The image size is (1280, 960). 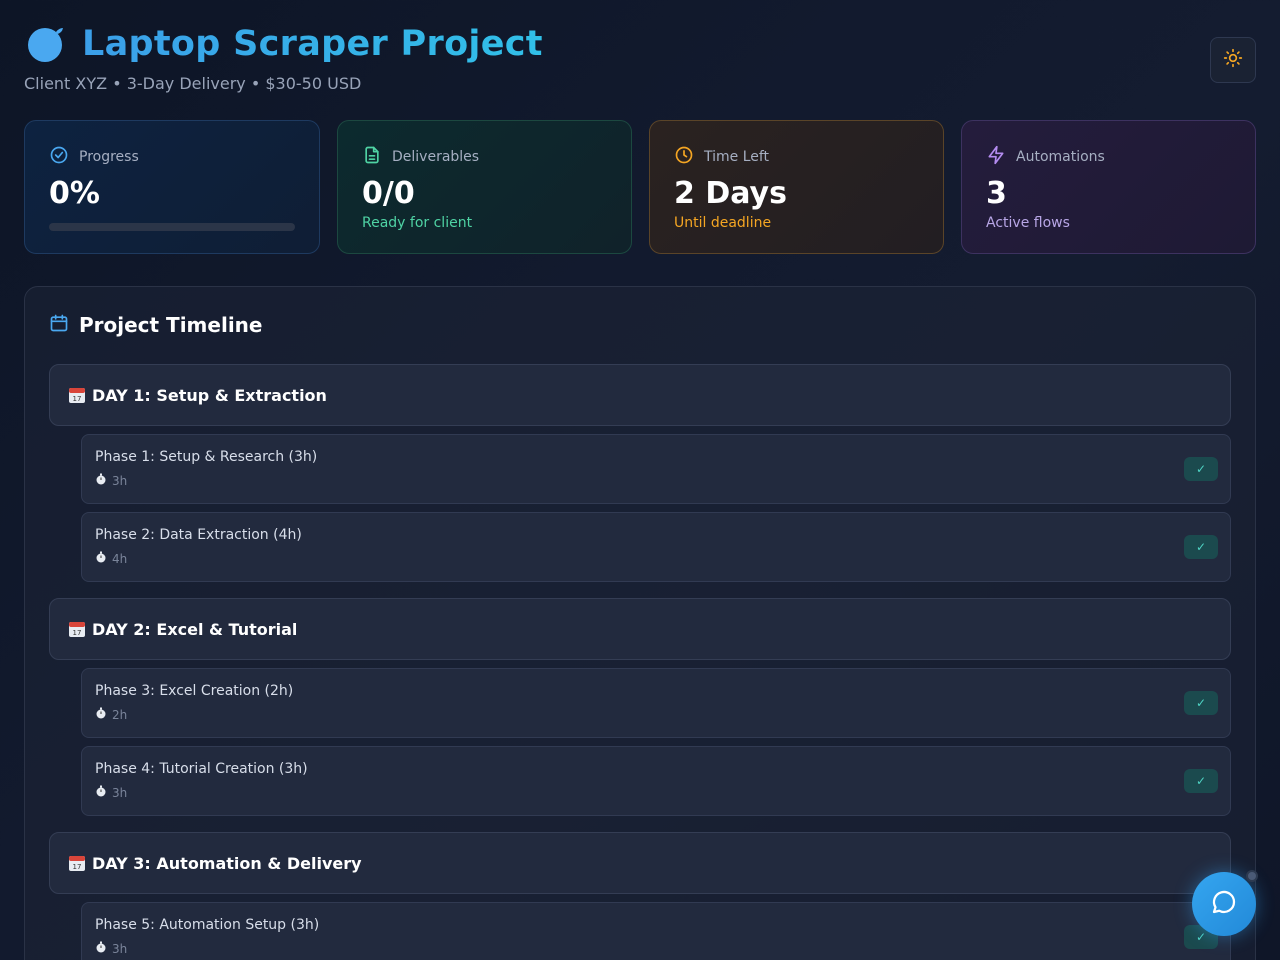 I want to click on time-left-card: Time Left 2 Days Until deadline, so click(x=796, y=187).